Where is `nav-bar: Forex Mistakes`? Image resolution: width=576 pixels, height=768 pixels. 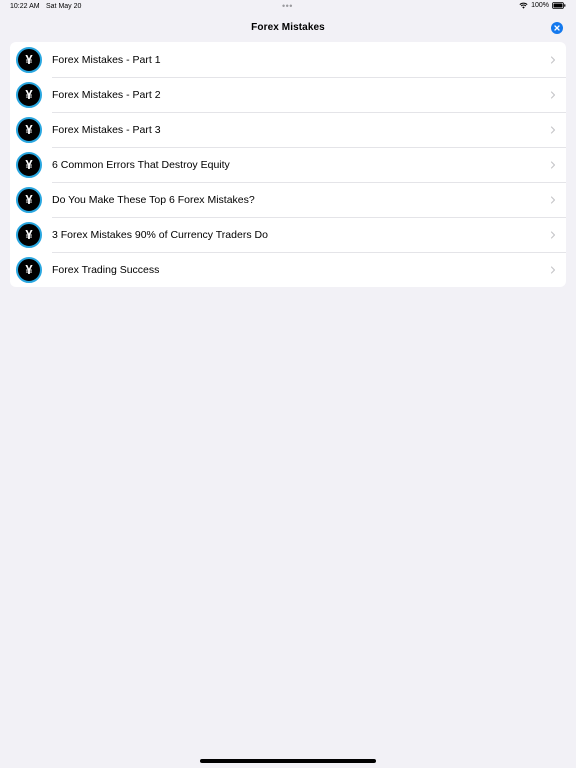 nav-bar: Forex Mistakes is located at coordinates (288, 28).